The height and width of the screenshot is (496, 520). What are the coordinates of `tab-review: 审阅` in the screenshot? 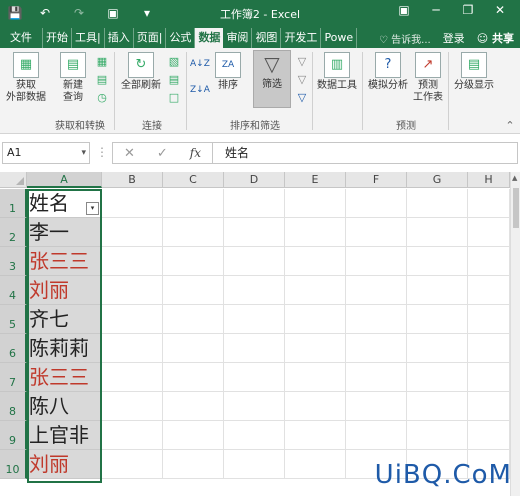 It's located at (238, 38).